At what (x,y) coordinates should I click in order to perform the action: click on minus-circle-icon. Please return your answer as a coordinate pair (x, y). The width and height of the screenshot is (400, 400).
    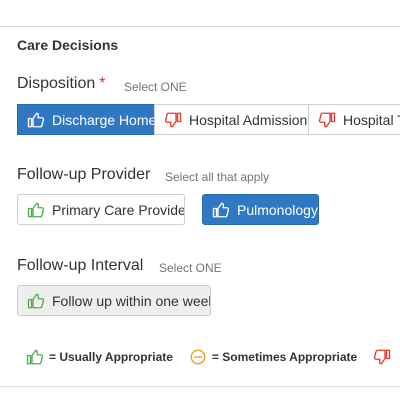
    Looking at the image, I should click on (198, 357).